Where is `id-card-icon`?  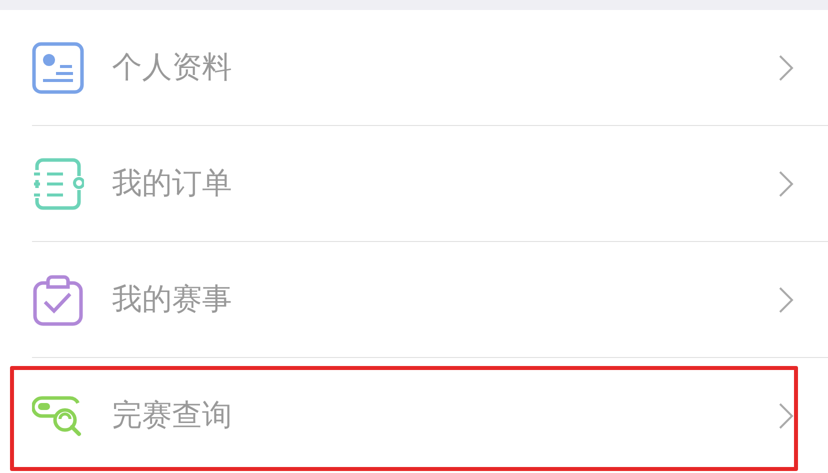 id-card-icon is located at coordinates (58, 68).